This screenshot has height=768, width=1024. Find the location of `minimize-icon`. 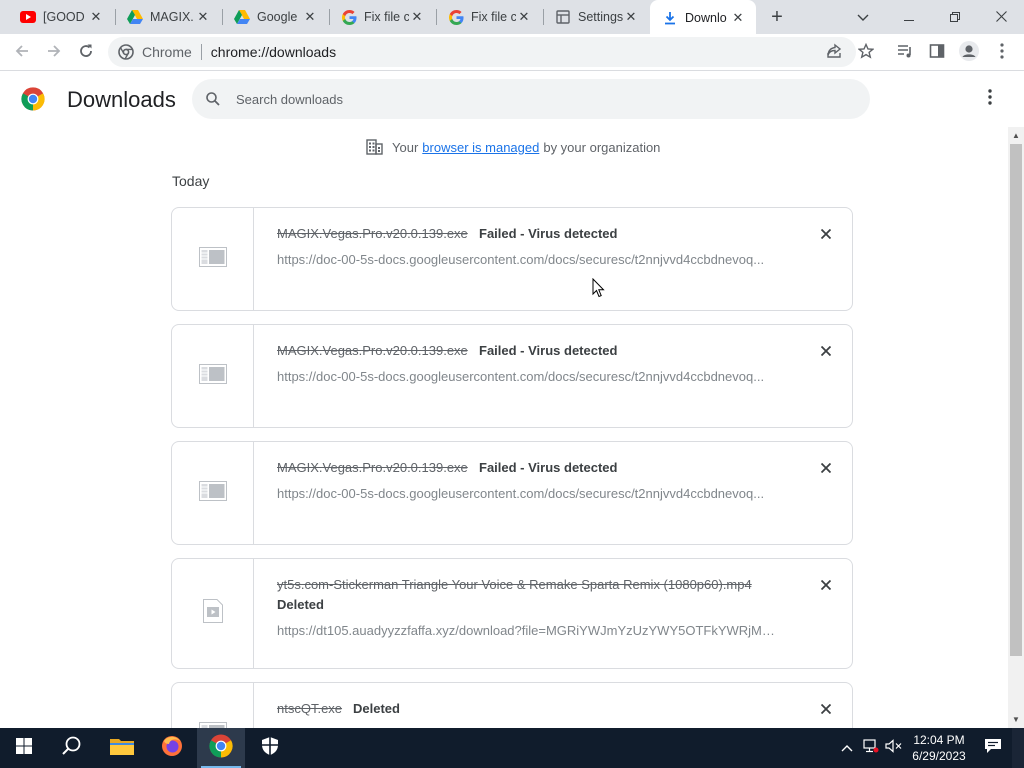

minimize-icon is located at coordinates (909, 17).